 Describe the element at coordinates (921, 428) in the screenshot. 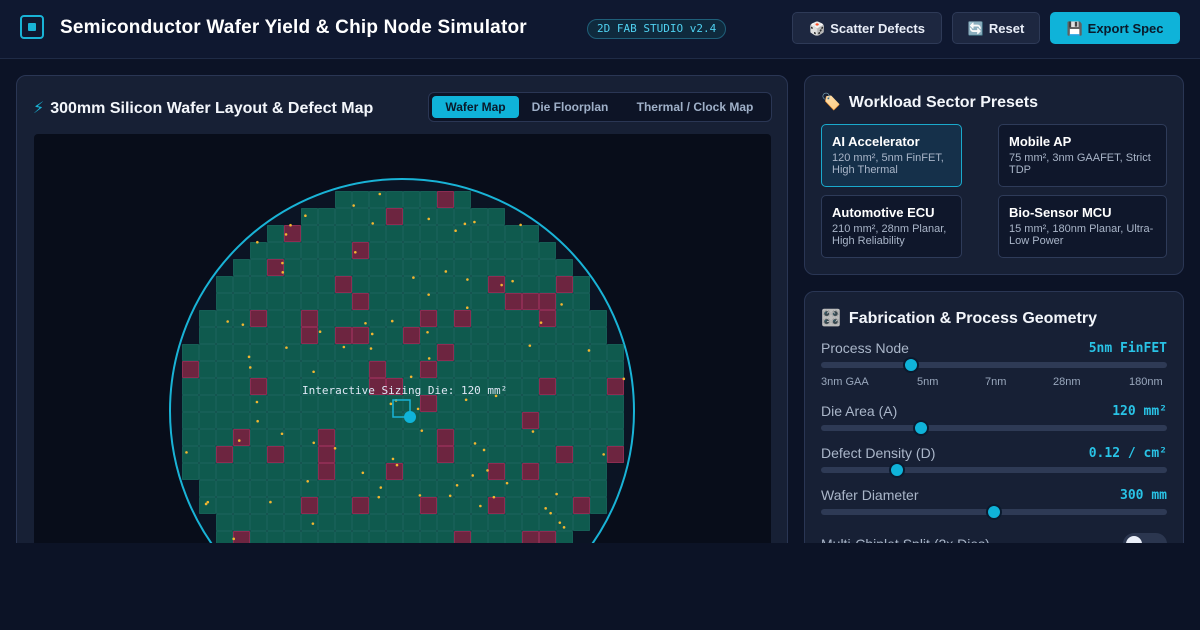

I see `die-area-slider-thumb` at that location.